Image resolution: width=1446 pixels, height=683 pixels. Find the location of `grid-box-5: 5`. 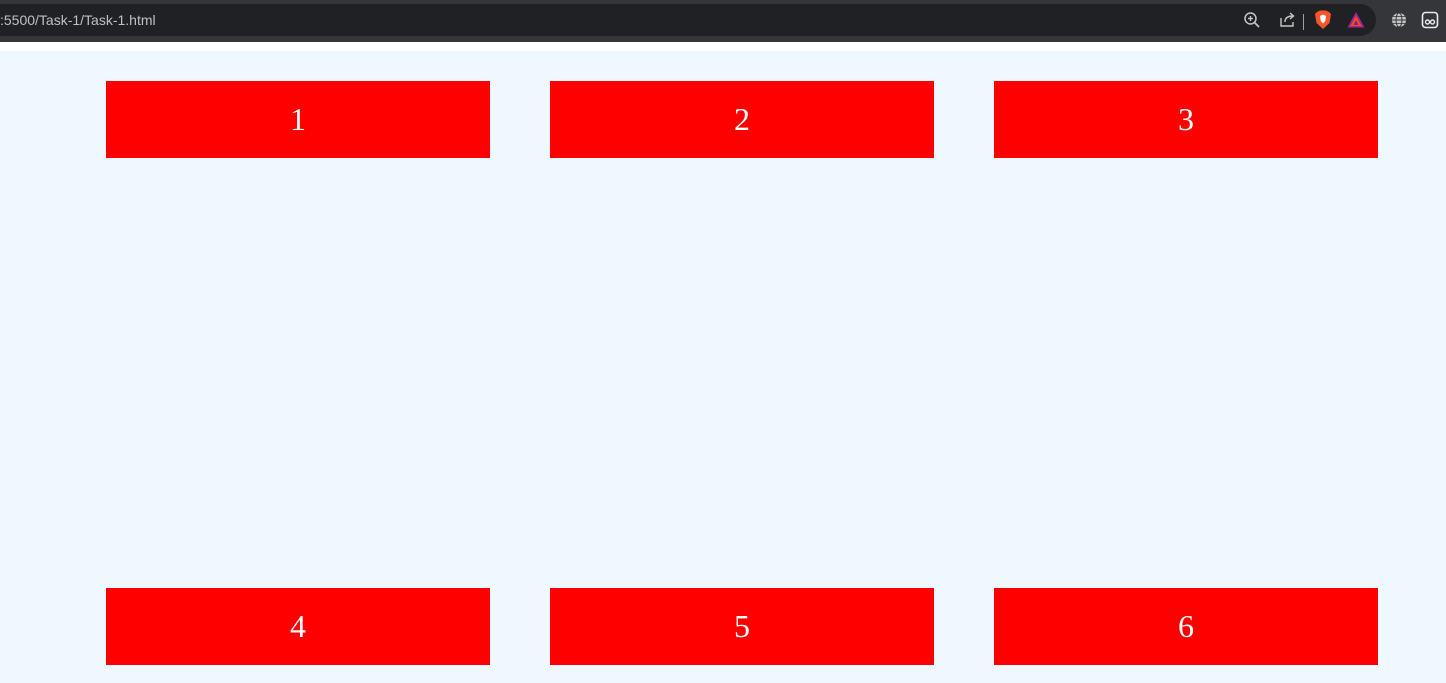

grid-box-5: 5 is located at coordinates (742, 626).